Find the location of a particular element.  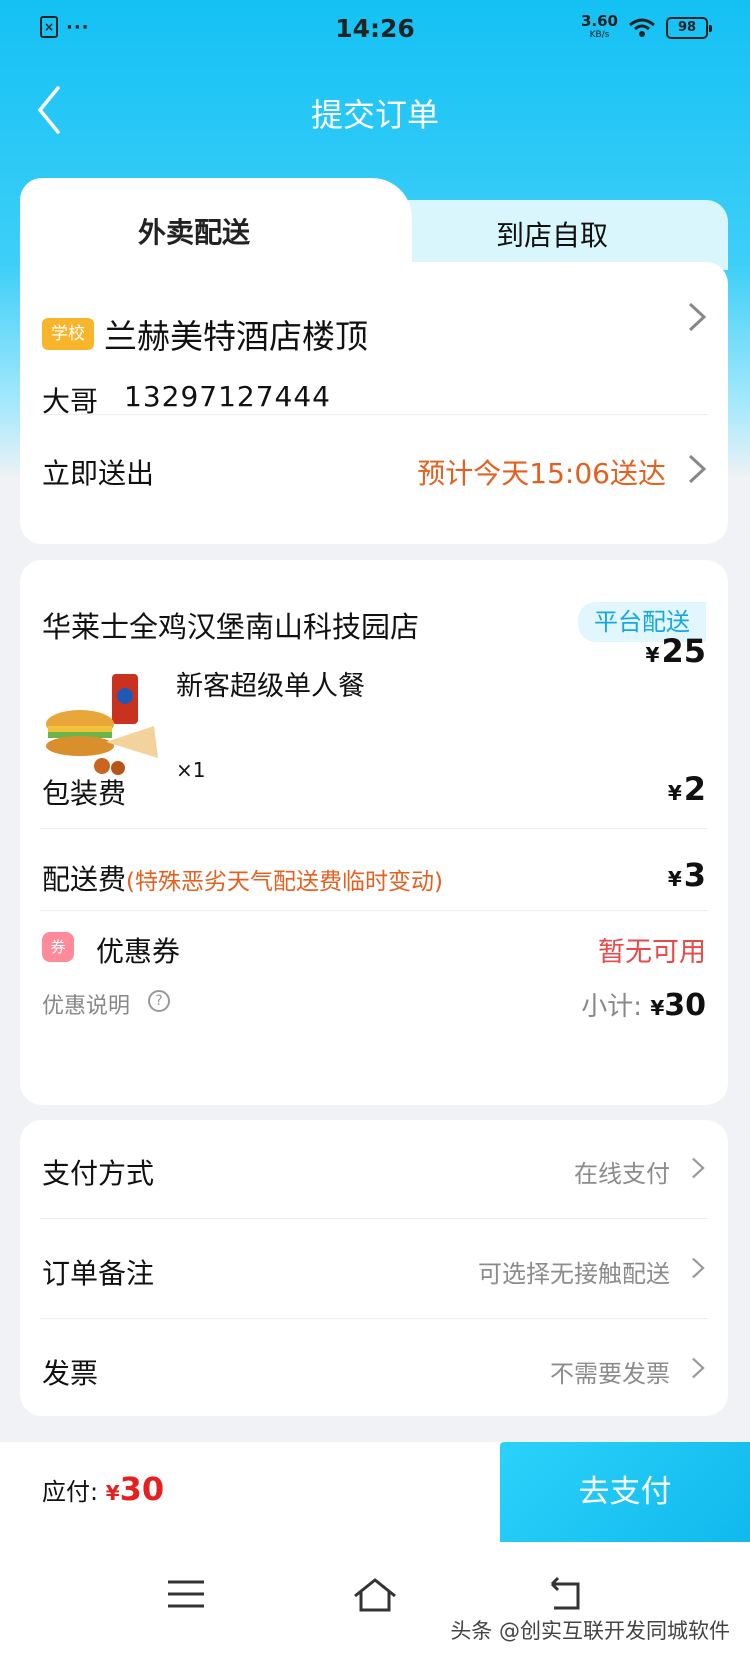

payment-method-label: 支付方式 is located at coordinates (98, 1173).